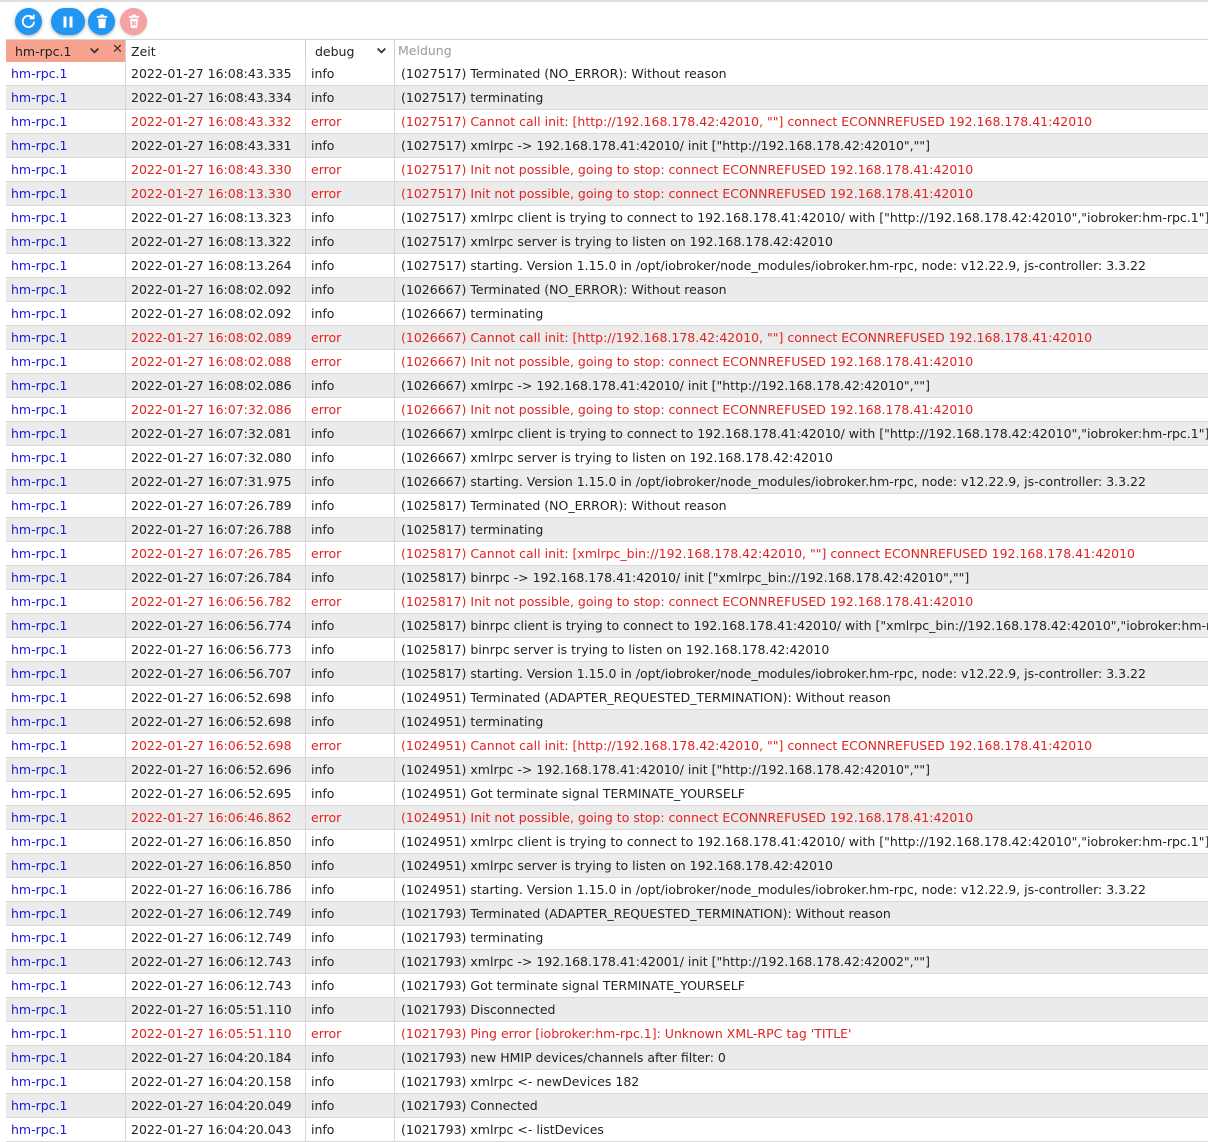  I want to click on log-time: 2022-01-27 16:05:51.110, so click(216, 1033).